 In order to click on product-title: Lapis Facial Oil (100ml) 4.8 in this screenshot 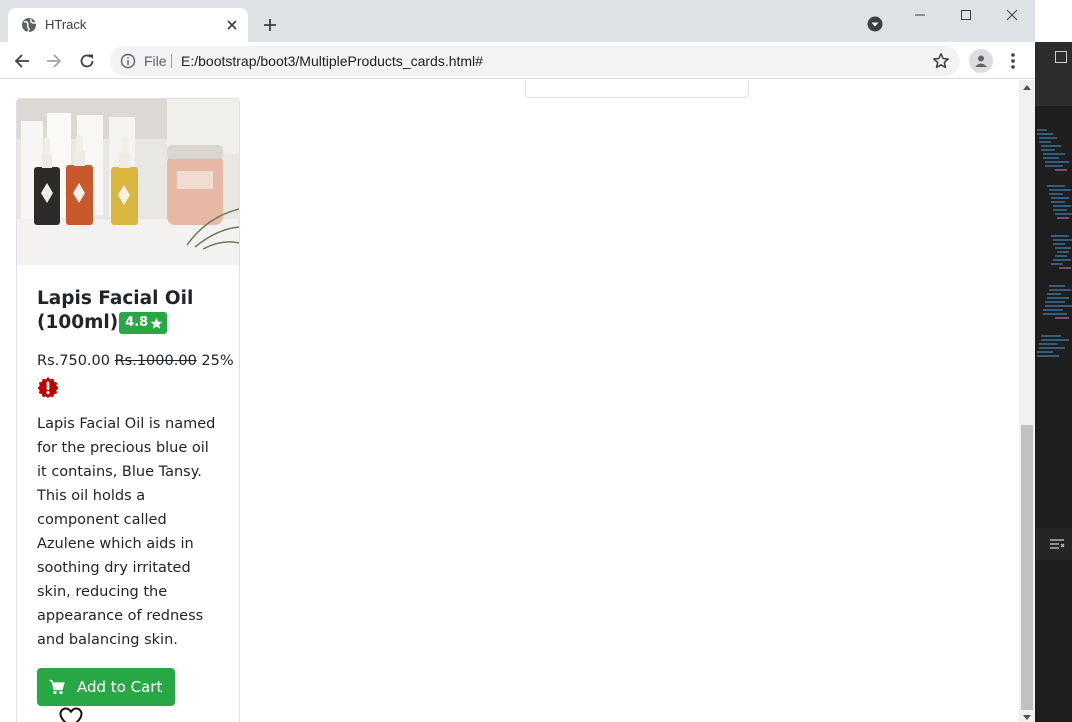, I will do `click(128, 311)`.